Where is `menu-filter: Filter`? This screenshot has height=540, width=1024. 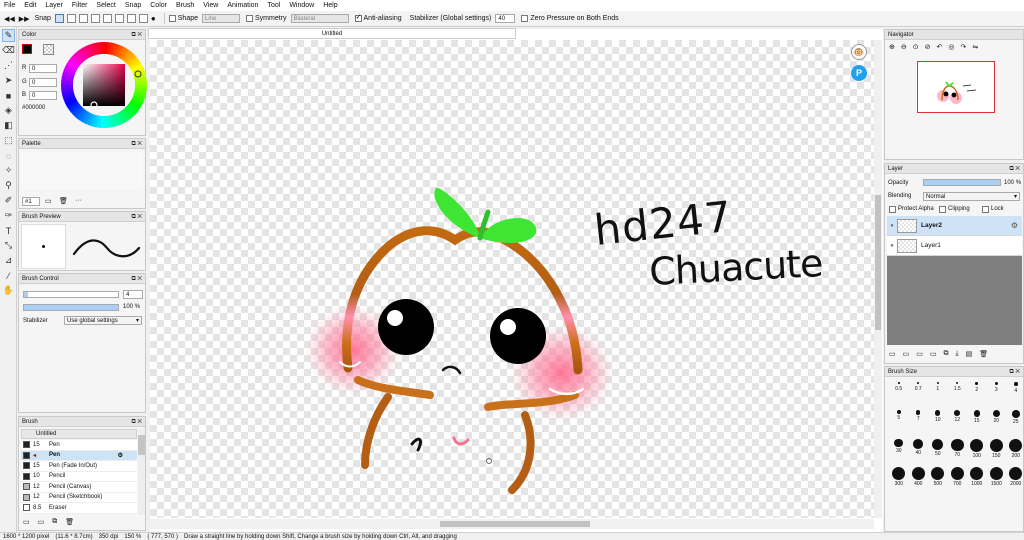 menu-filter: Filter is located at coordinates (80, 5).